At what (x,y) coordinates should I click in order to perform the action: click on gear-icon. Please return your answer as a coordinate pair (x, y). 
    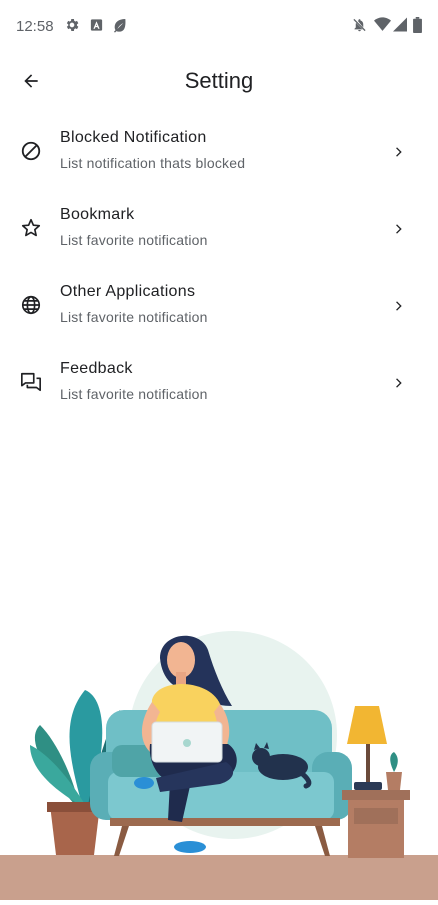
    Looking at the image, I should click on (72, 27).